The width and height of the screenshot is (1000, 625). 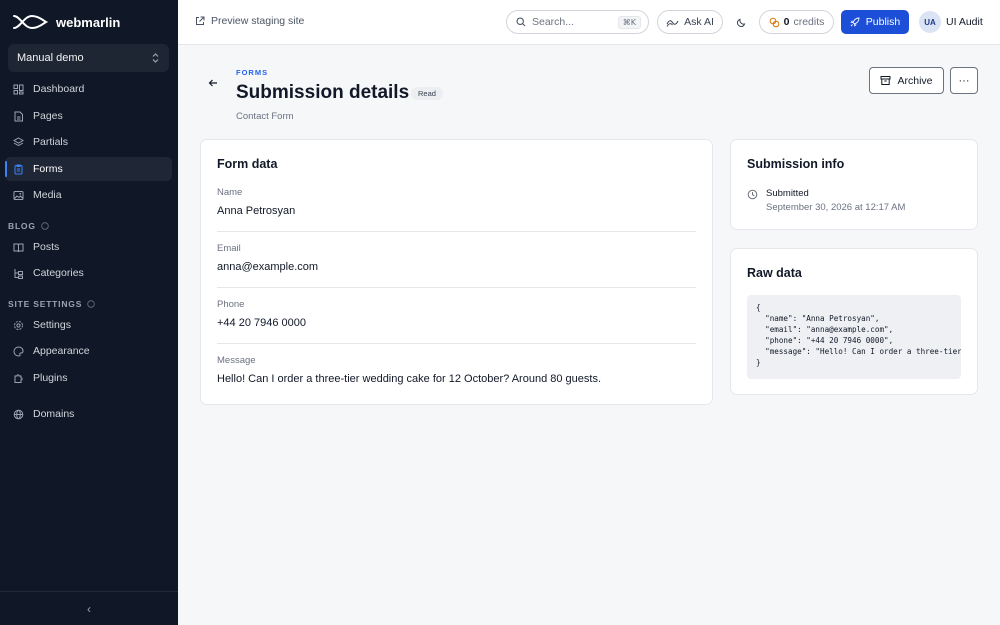 I want to click on category-icon, so click(x=18, y=273).